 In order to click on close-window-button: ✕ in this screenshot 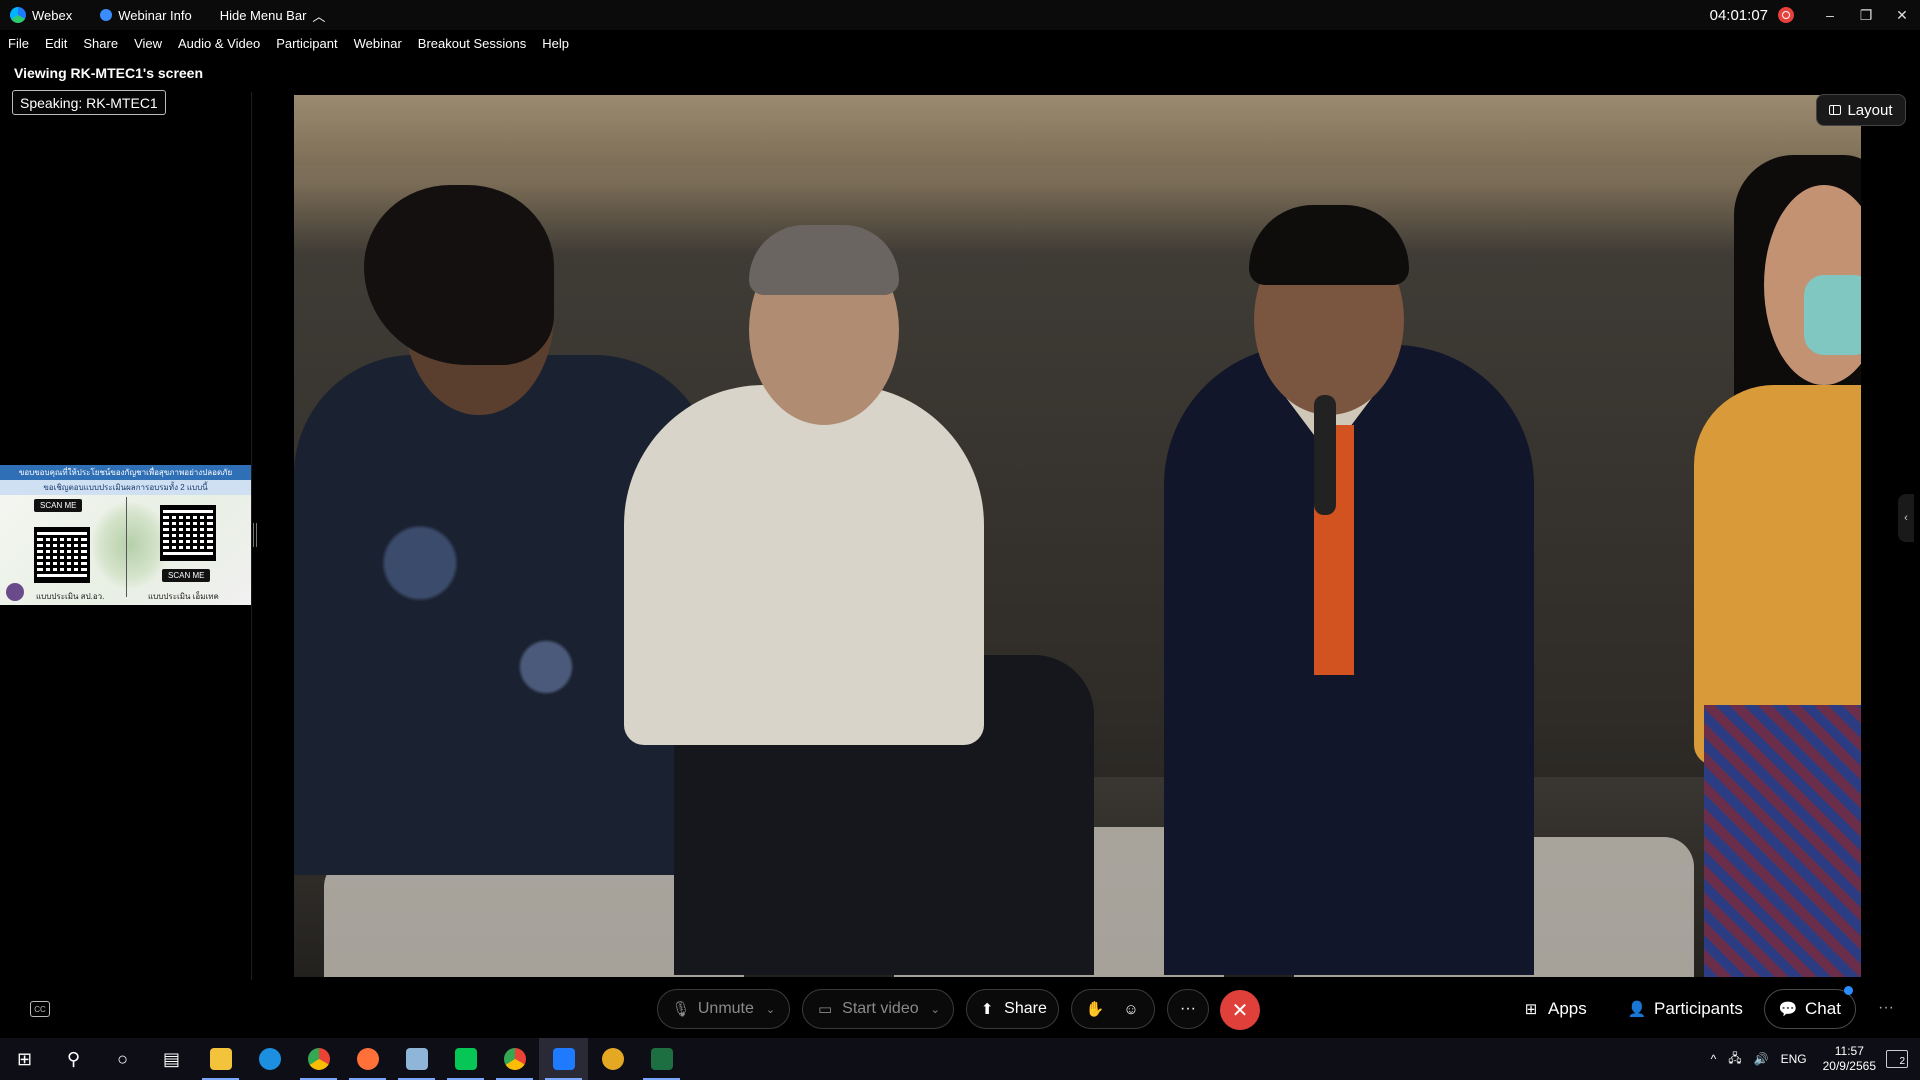, I will do `click(1902, 15)`.